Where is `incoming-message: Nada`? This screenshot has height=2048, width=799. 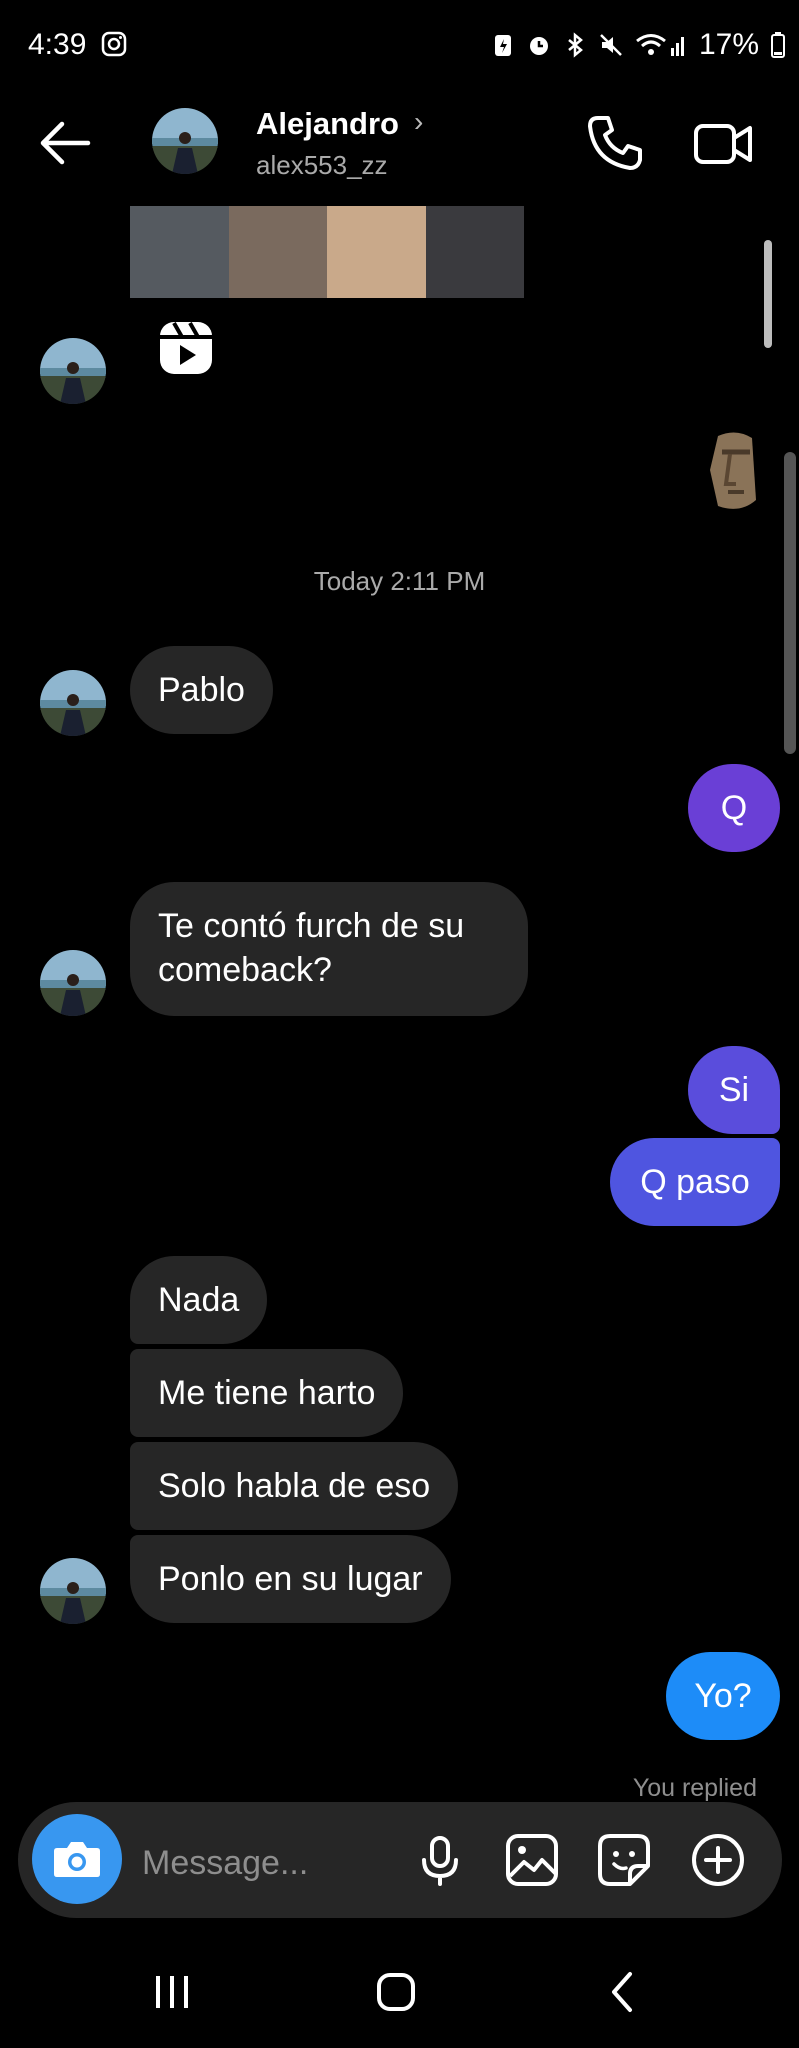
incoming-message: Nada is located at coordinates (199, 1300).